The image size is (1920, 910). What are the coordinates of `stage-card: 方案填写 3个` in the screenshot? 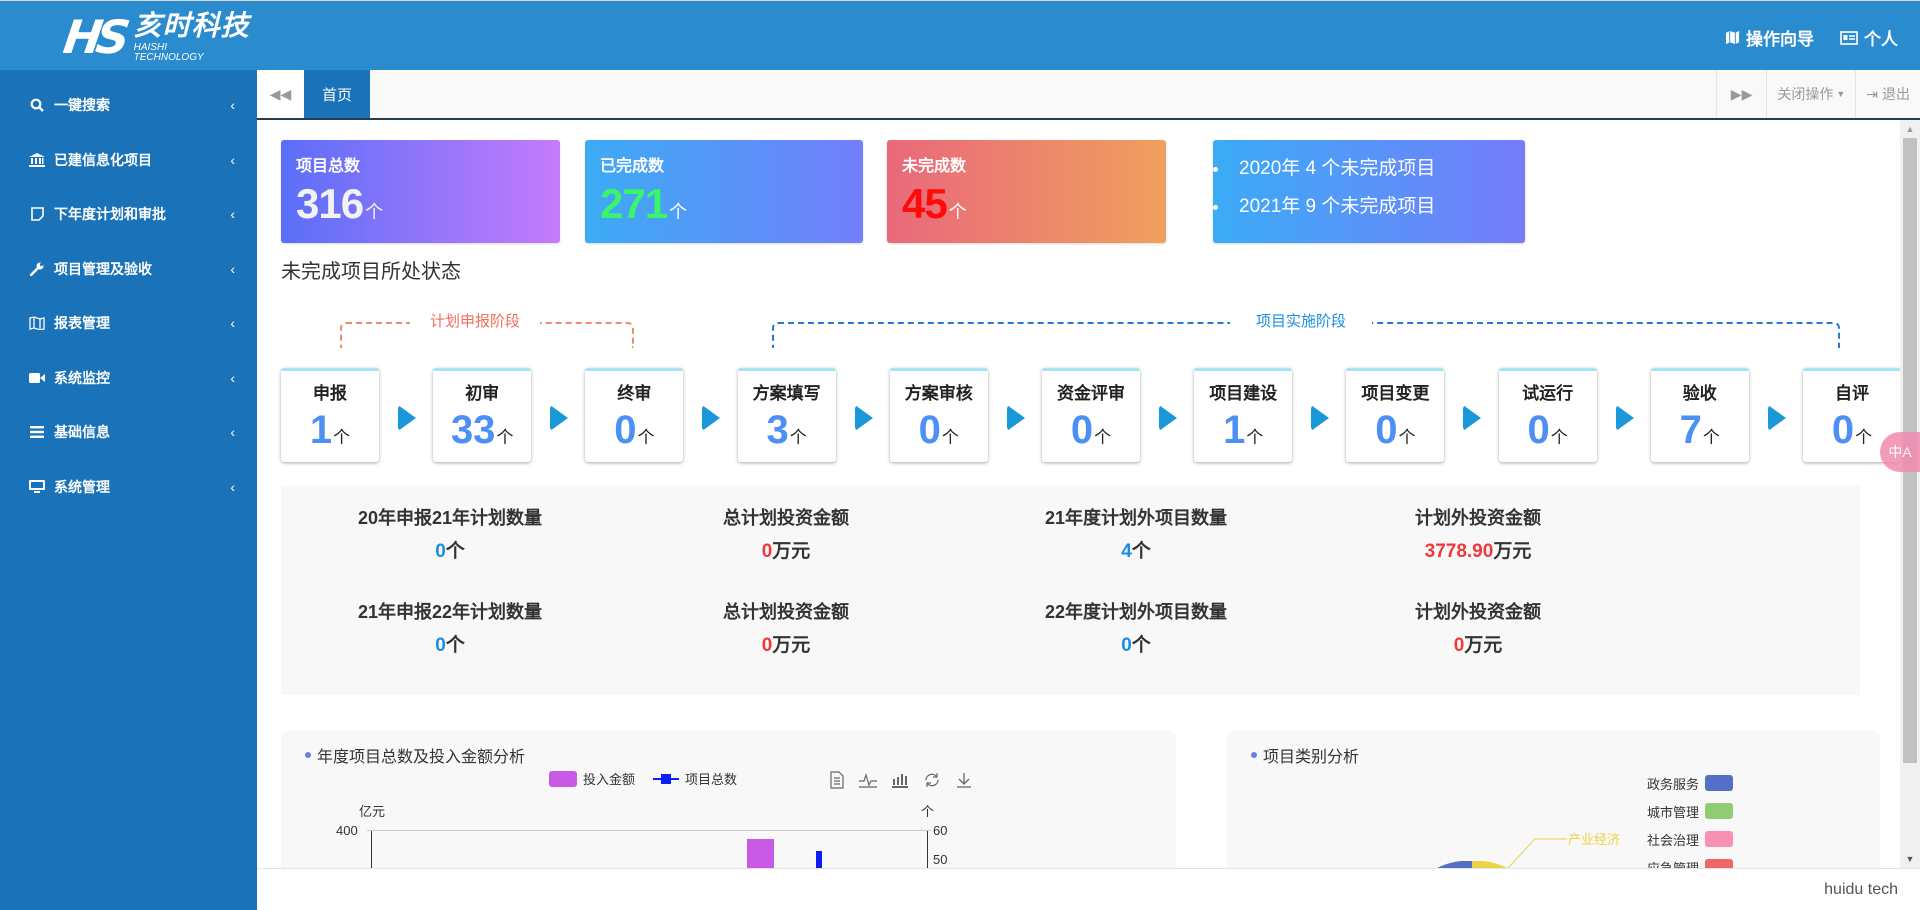 It's located at (786, 415).